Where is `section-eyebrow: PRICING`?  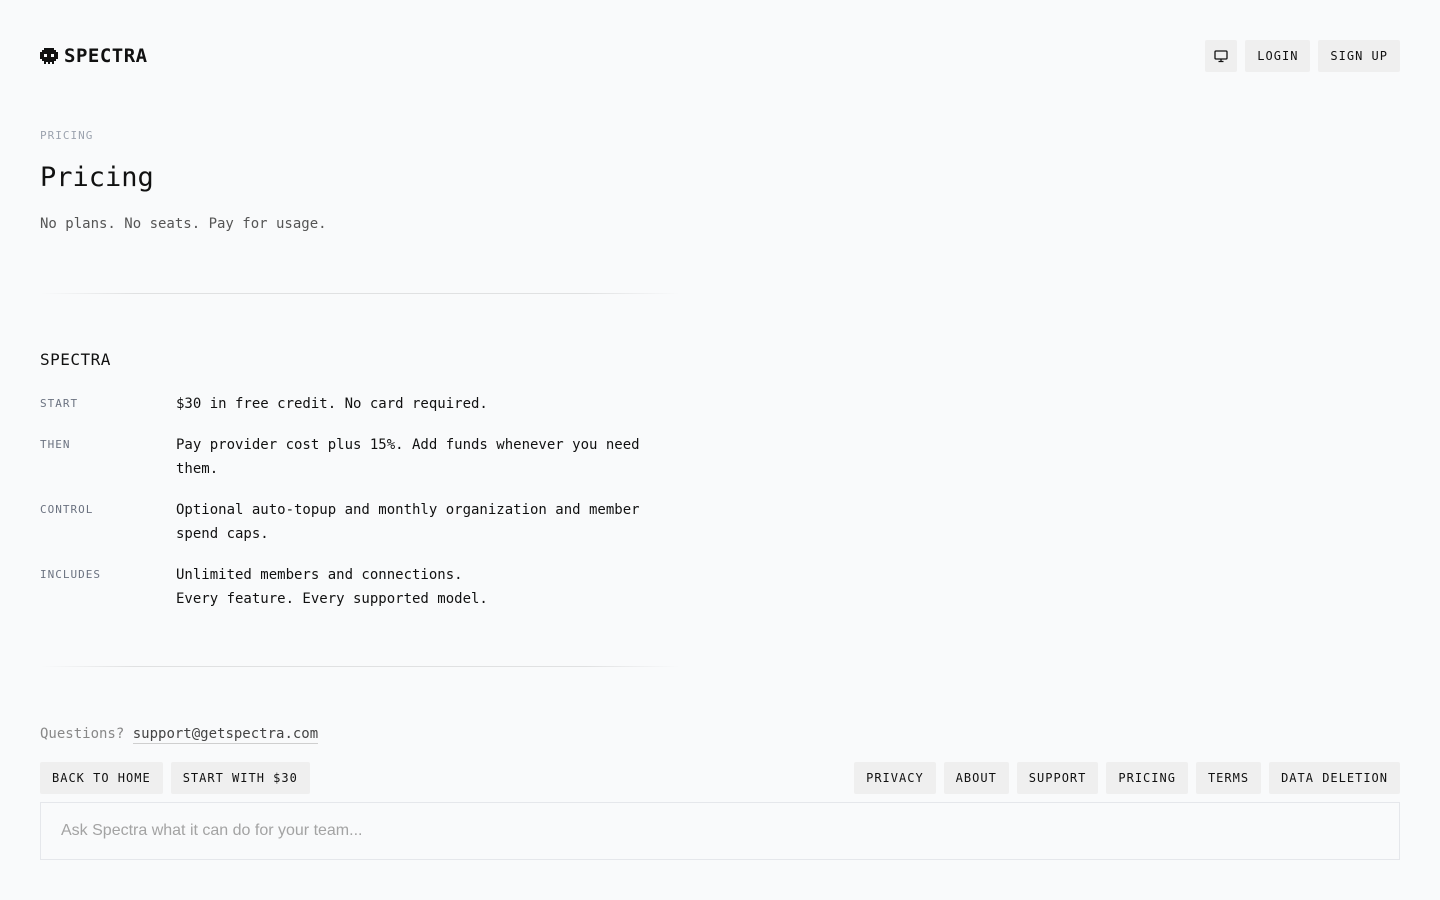 section-eyebrow: PRICING is located at coordinates (67, 135).